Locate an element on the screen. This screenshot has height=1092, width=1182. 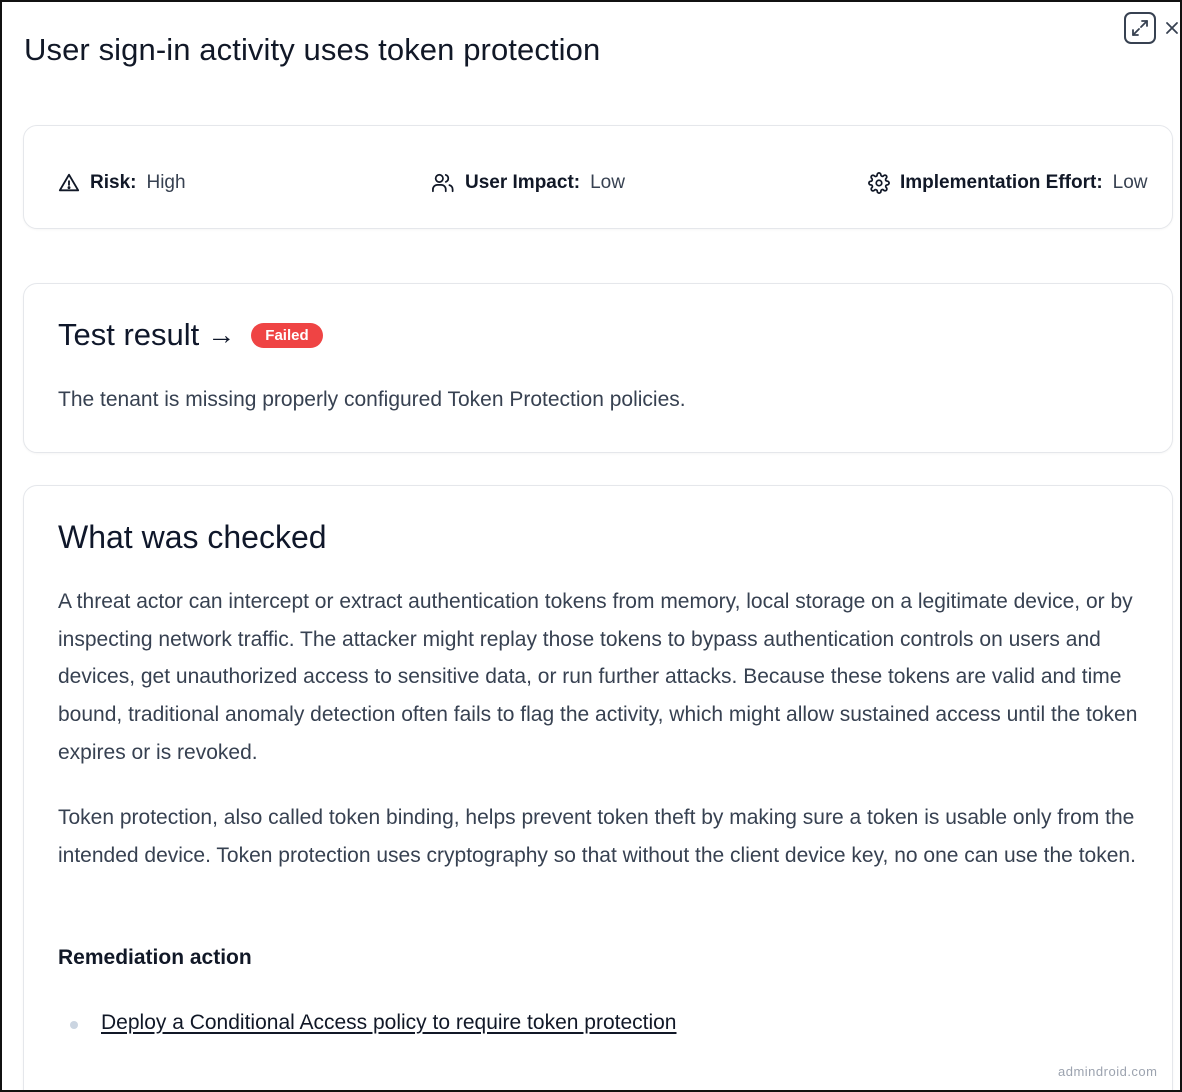
bullet-marker is located at coordinates (74, 1025).